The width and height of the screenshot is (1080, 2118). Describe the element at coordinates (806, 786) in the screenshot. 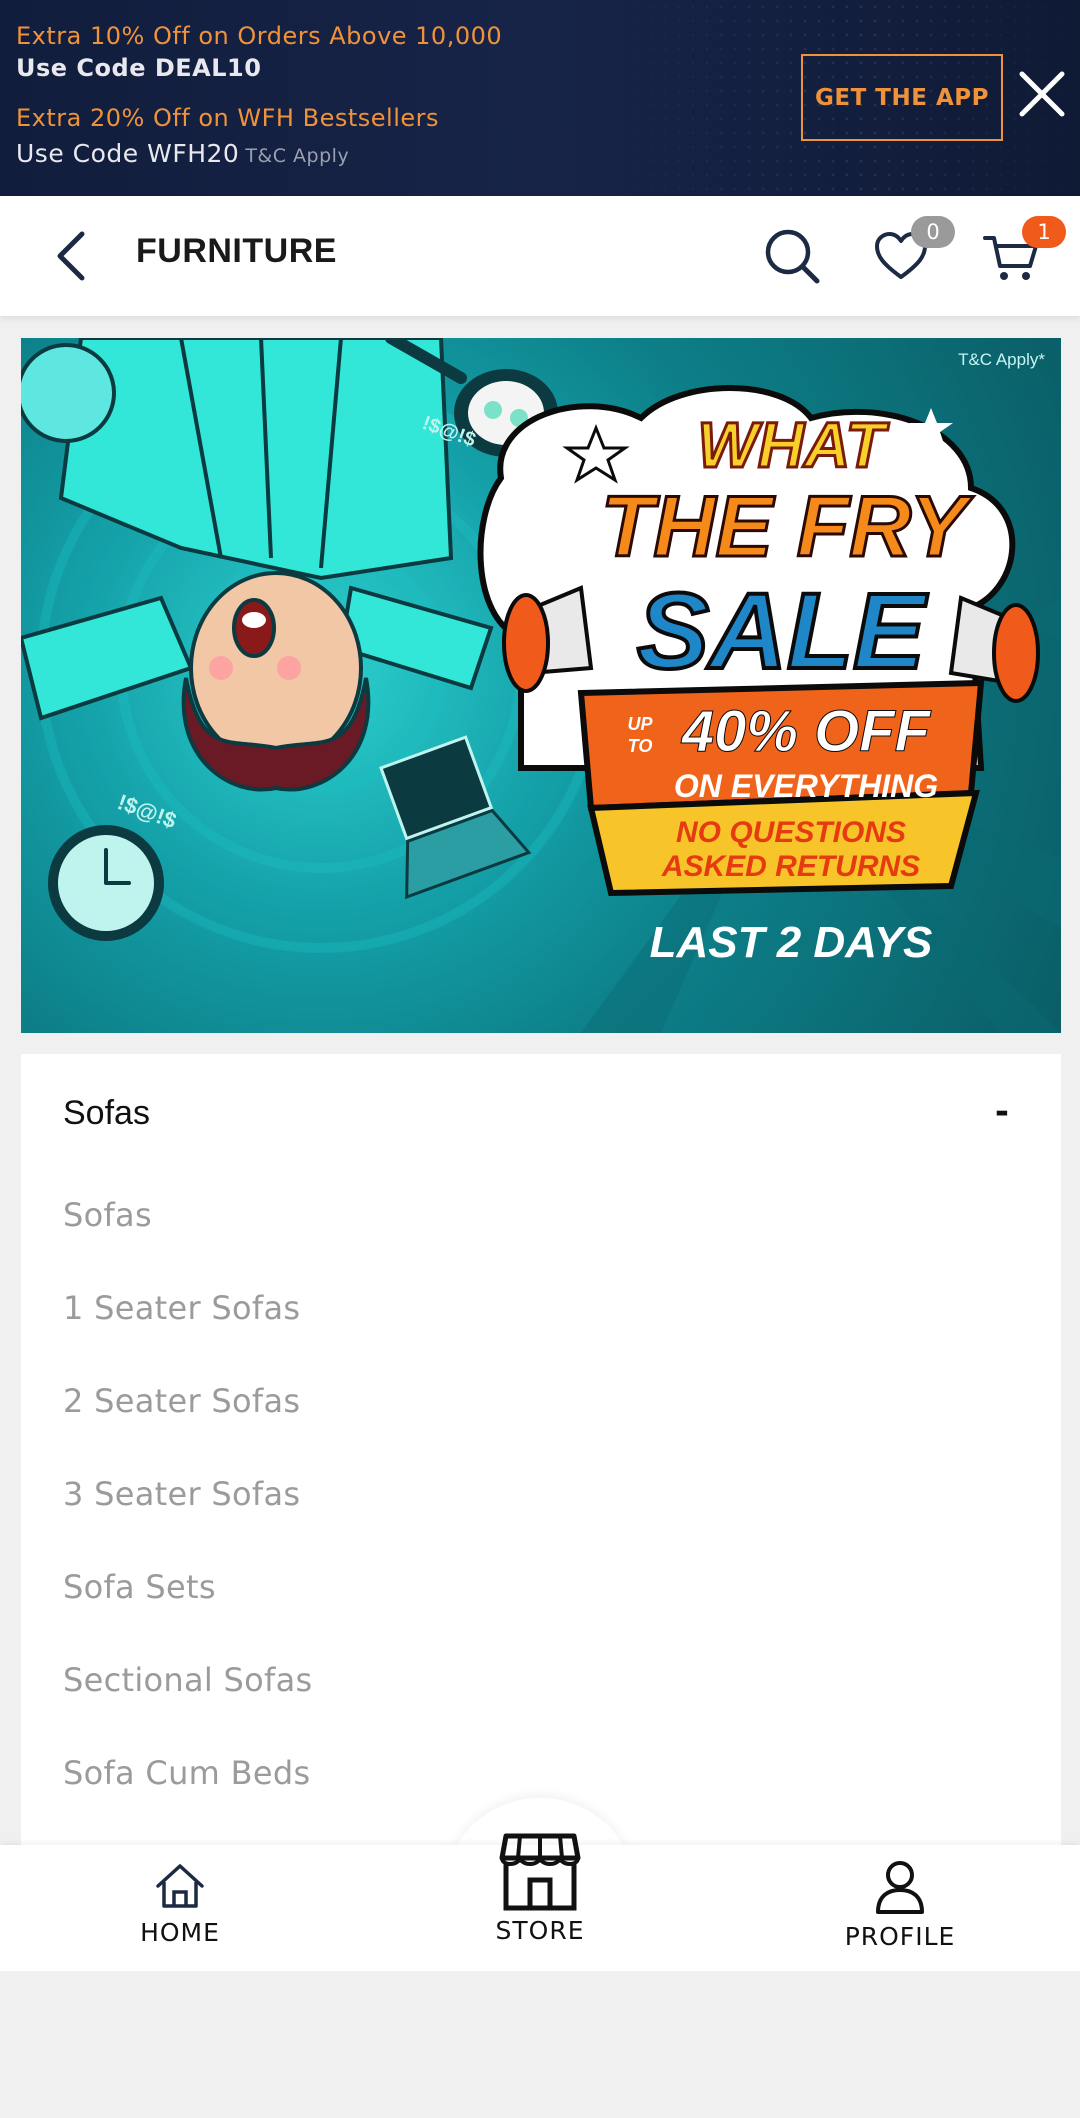

I see `hero-everything-text: ON EVERYTHING` at that location.